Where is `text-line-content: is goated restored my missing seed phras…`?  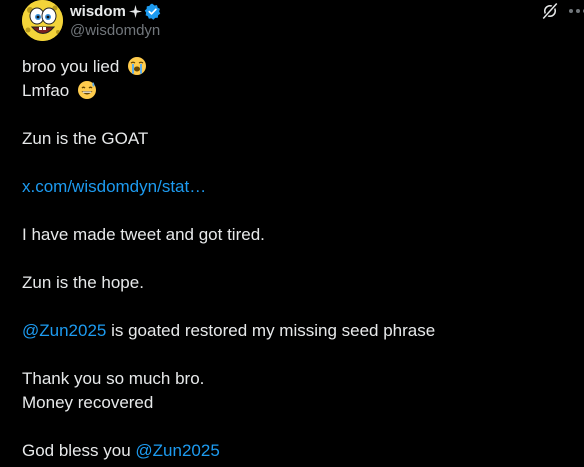
text-line-content: is goated restored my missing seed phras… is located at coordinates (271, 330).